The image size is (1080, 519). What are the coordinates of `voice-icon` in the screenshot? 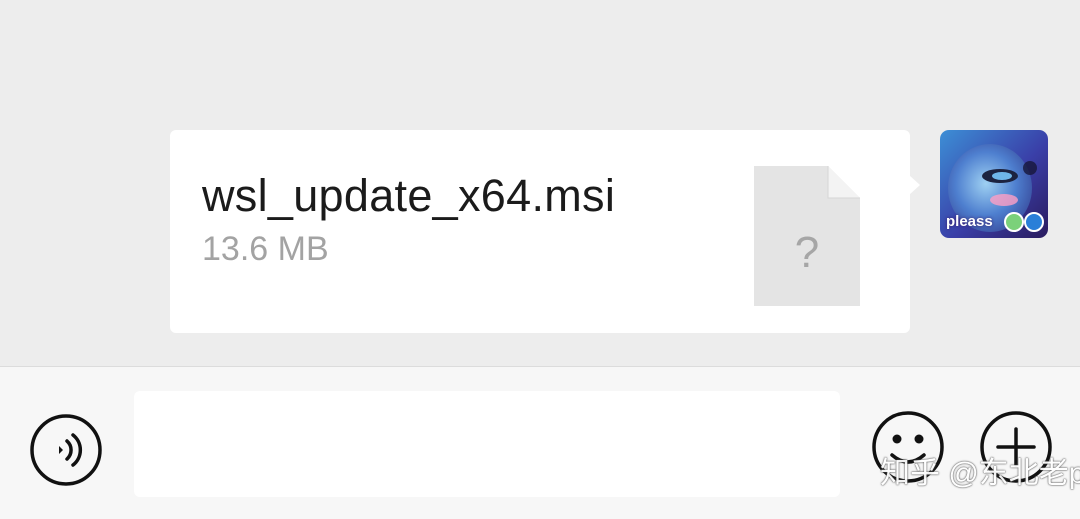 It's located at (66, 450).